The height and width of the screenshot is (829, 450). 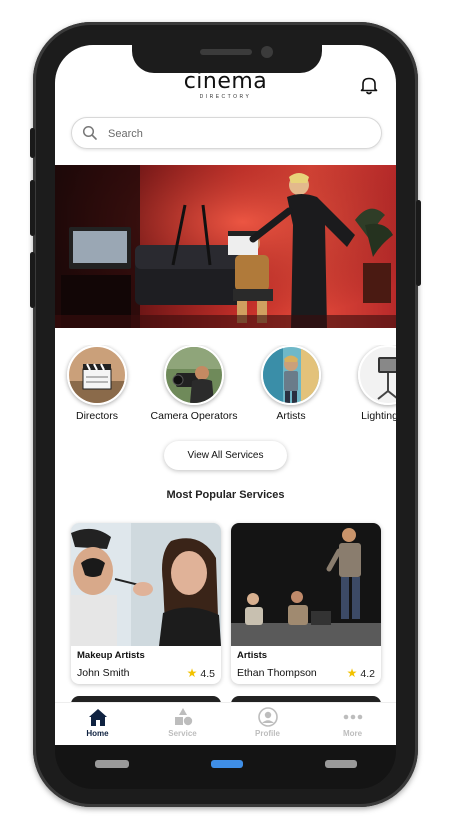 What do you see at coordinates (277, 673) in the screenshot?
I see `card-provider-name: Ethan Thompson` at bounding box center [277, 673].